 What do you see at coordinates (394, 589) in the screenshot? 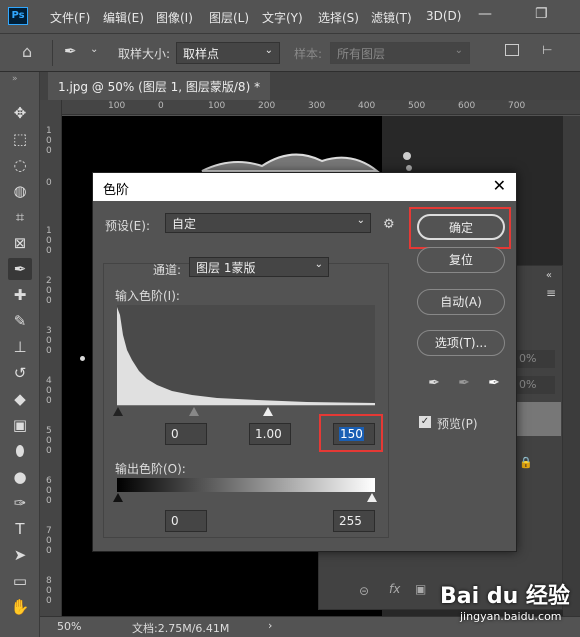
I see `fx-icon: fx` at bounding box center [394, 589].